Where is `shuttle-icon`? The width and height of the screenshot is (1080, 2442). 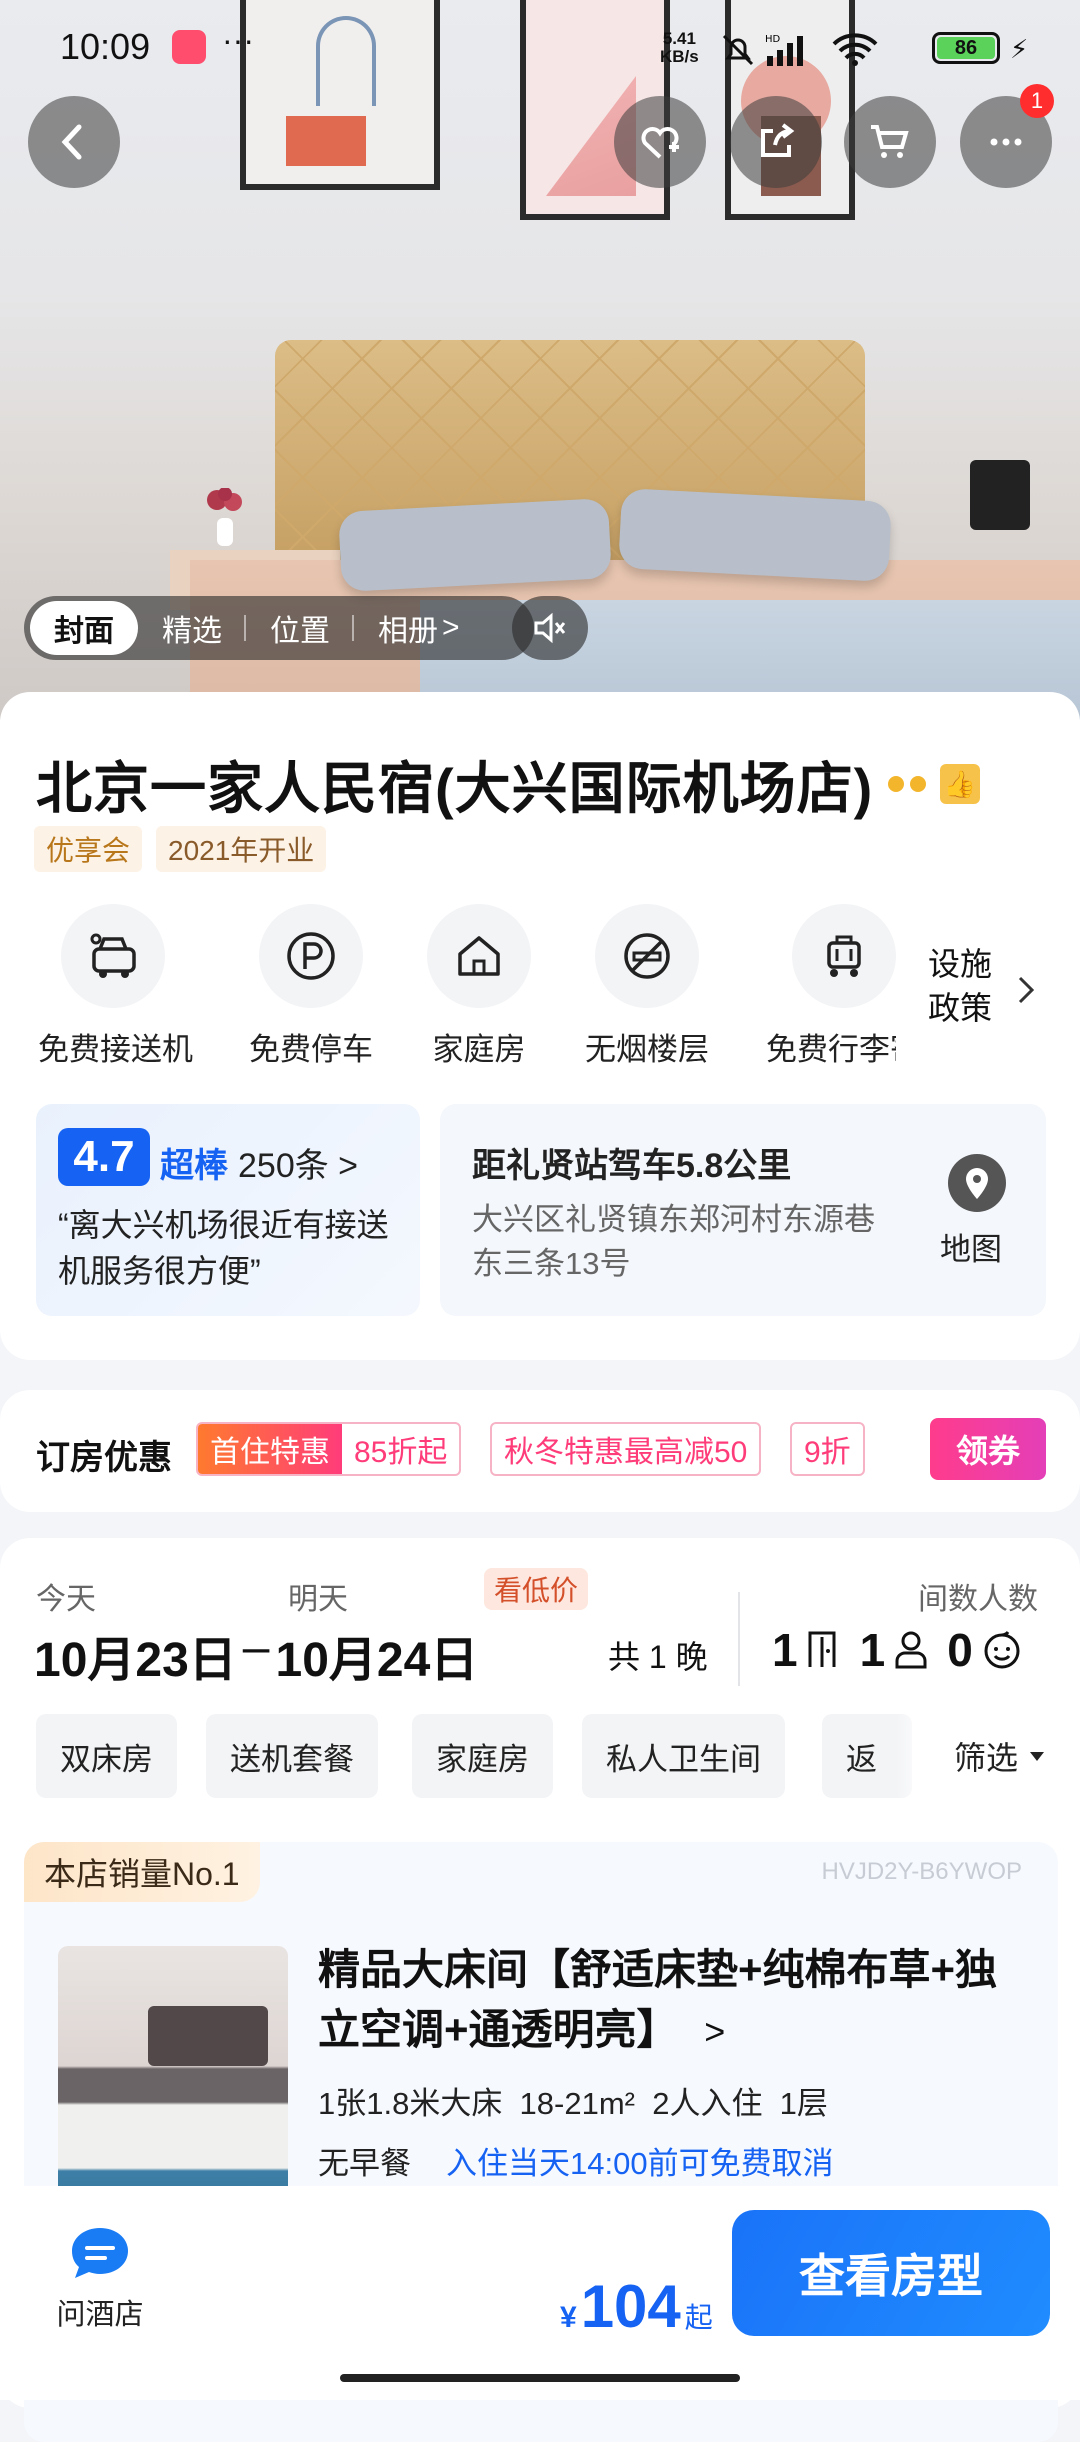 shuttle-icon is located at coordinates (113, 955).